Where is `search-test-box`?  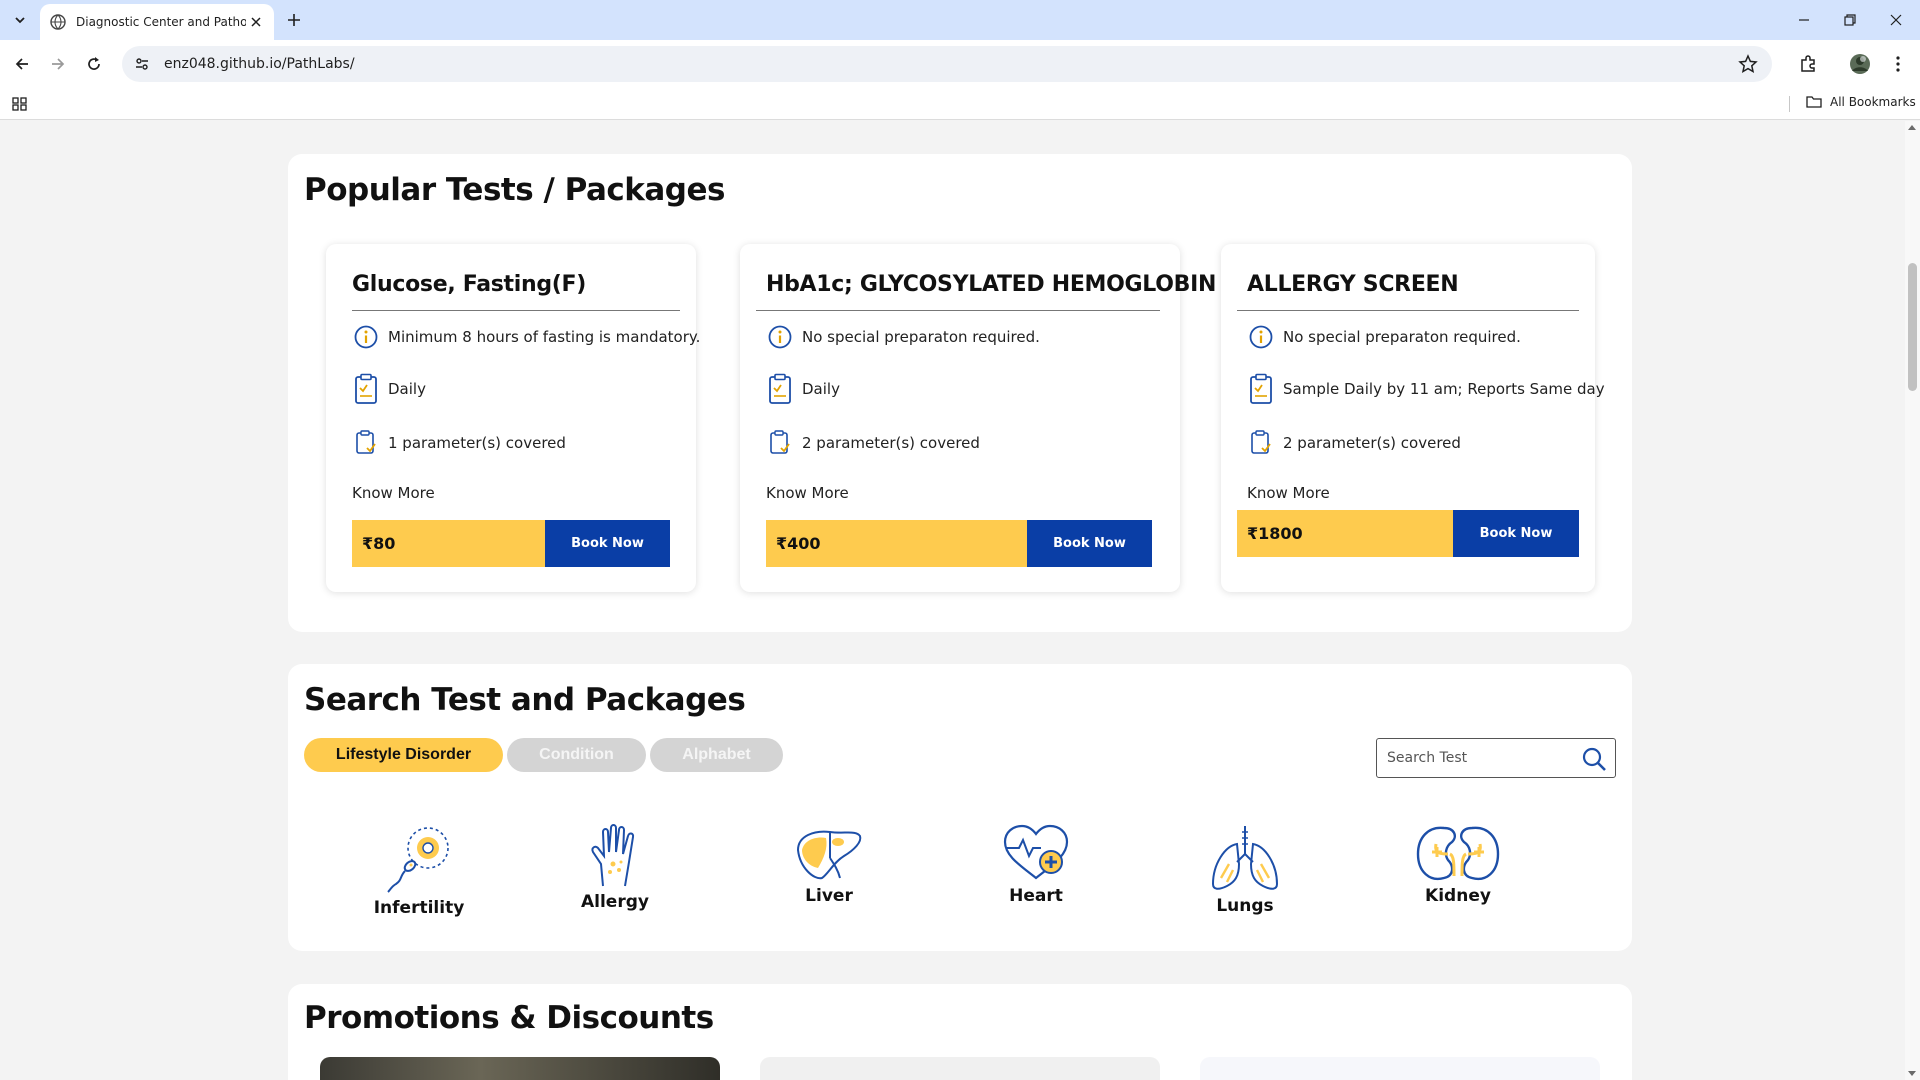
search-test-box is located at coordinates (1496, 758).